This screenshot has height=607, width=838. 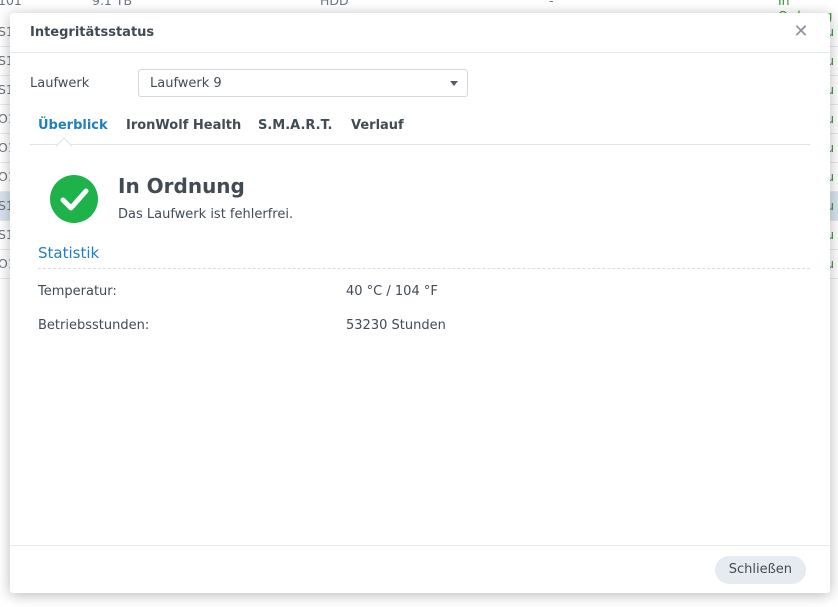 I want to click on bg-cell-id: 101, so click(x=11, y=4).